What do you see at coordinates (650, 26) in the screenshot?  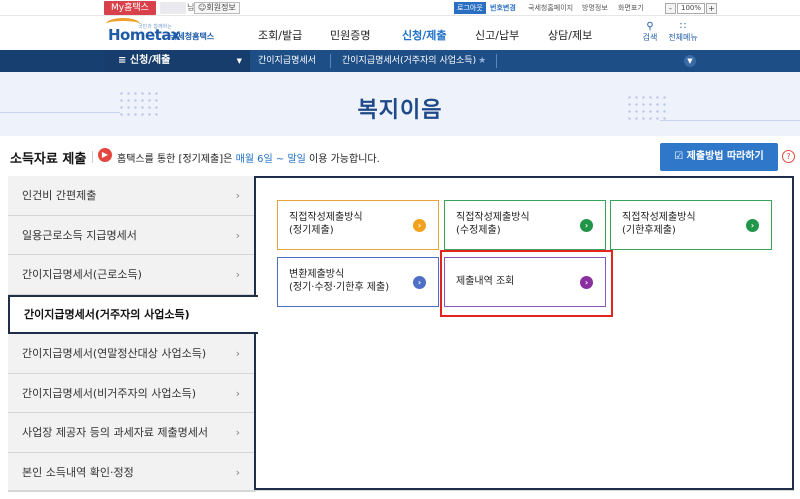 I see `search-icon: ⚲` at bounding box center [650, 26].